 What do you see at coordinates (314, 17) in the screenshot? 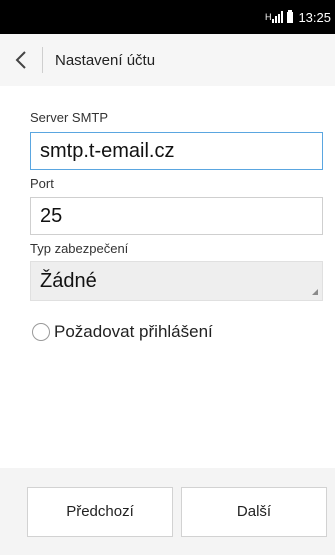
I see `status-time: 13:25` at bounding box center [314, 17].